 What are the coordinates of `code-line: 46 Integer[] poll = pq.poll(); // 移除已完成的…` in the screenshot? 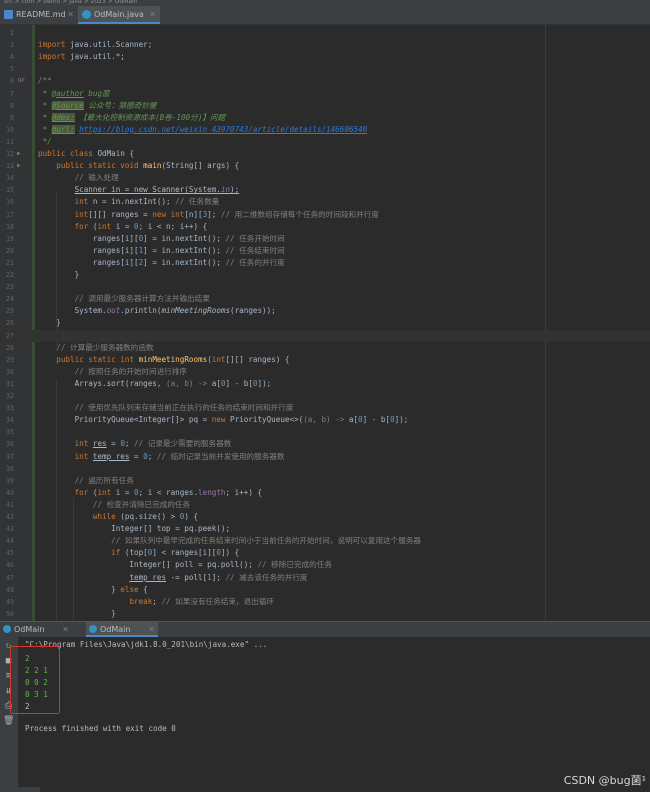 It's located at (325, 565).